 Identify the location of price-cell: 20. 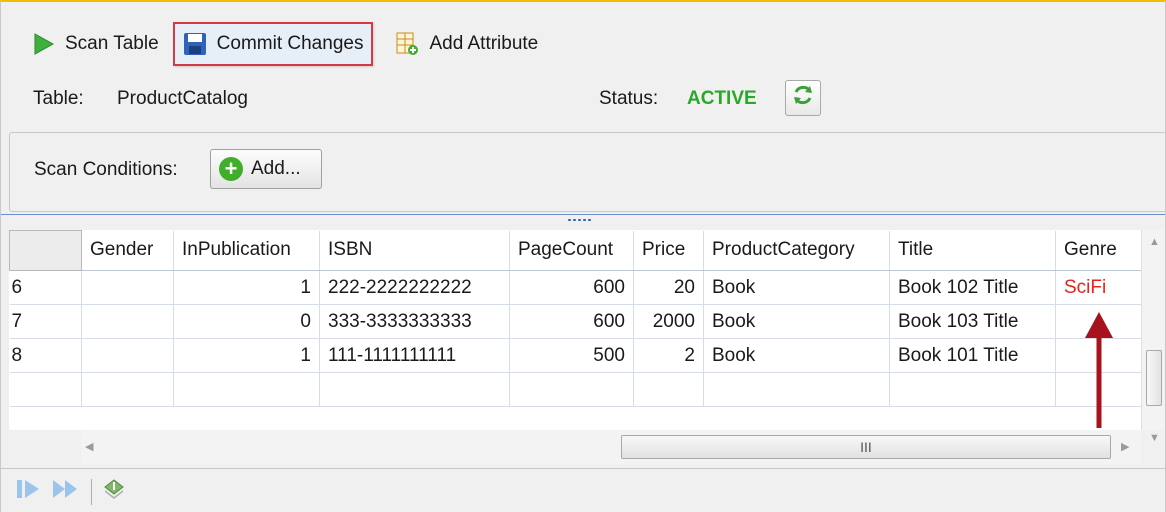
(668, 287).